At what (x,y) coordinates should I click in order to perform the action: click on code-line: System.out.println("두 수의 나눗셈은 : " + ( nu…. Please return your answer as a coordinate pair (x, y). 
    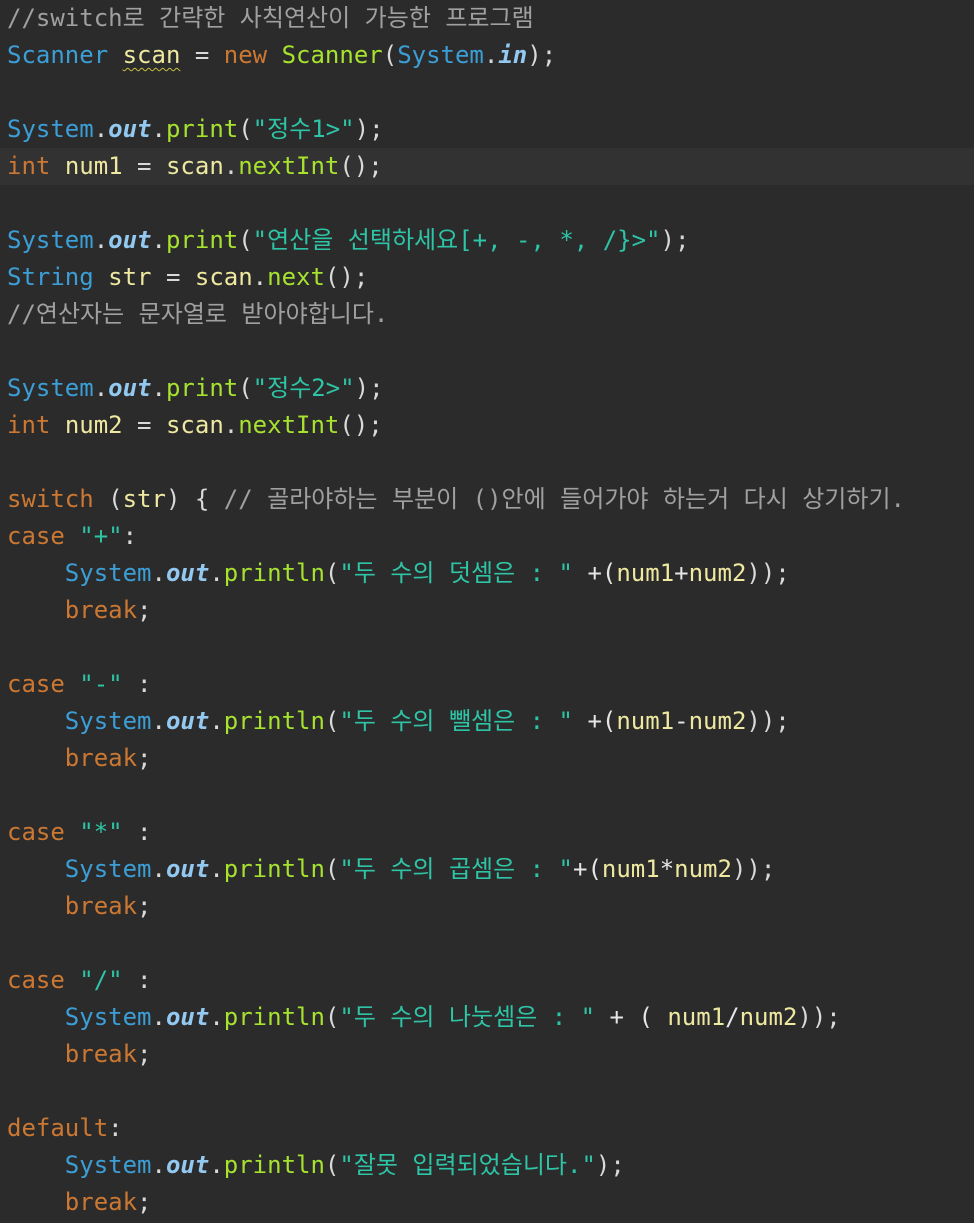
    Looking at the image, I should click on (487, 1017).